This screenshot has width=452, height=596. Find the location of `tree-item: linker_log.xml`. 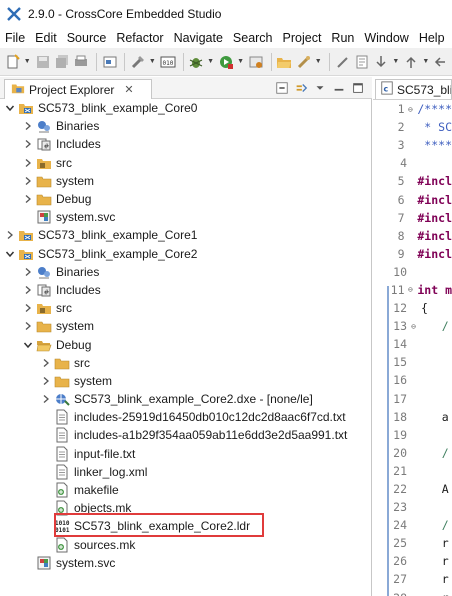

tree-item: linker_log.xml is located at coordinates (186, 472).